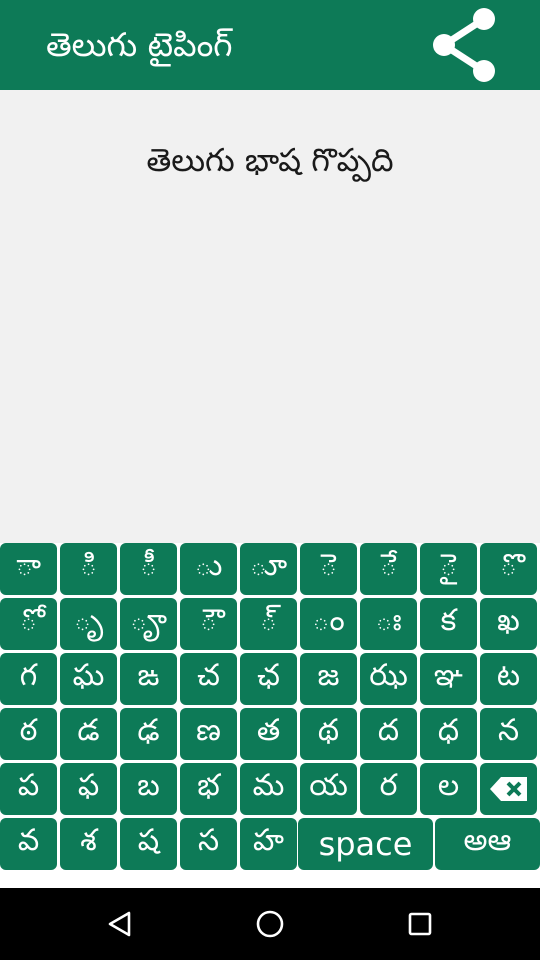 The width and height of the screenshot is (540, 960). I want to click on key-0-5: ె, so click(328, 569).